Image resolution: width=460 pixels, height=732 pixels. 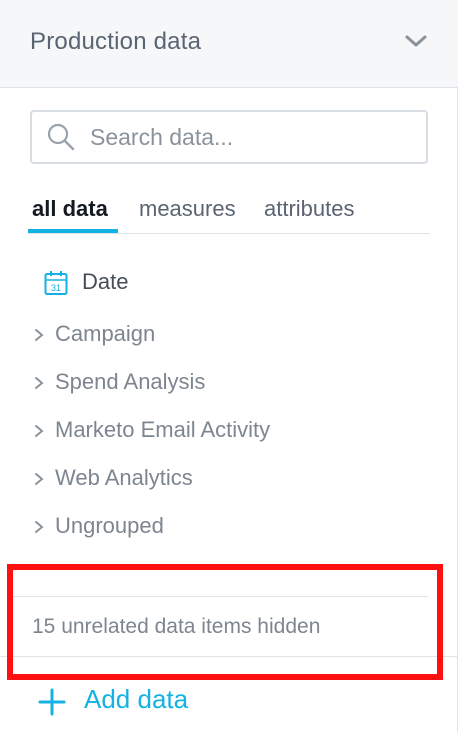 What do you see at coordinates (52, 702) in the screenshot?
I see `plus-icon` at bounding box center [52, 702].